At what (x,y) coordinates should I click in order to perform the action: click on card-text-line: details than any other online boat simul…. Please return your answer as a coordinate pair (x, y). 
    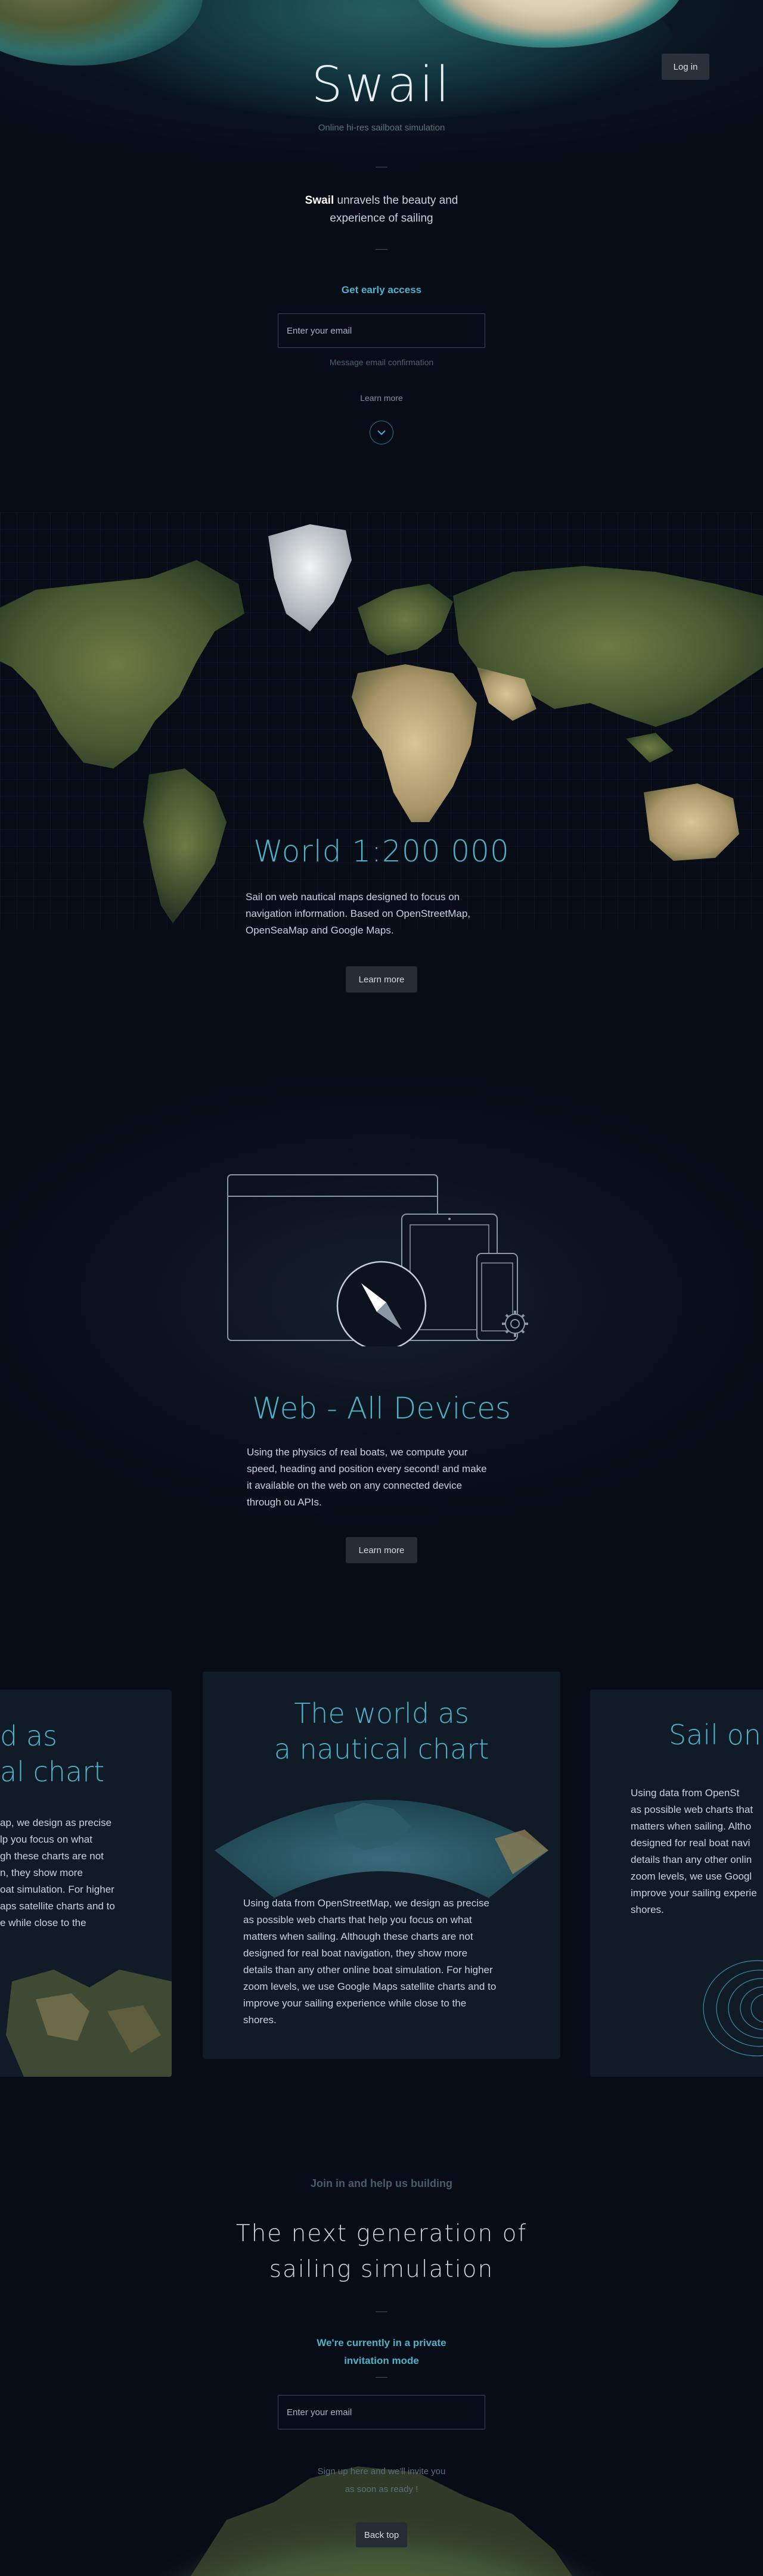
    Looking at the image, I should click on (368, 1969).